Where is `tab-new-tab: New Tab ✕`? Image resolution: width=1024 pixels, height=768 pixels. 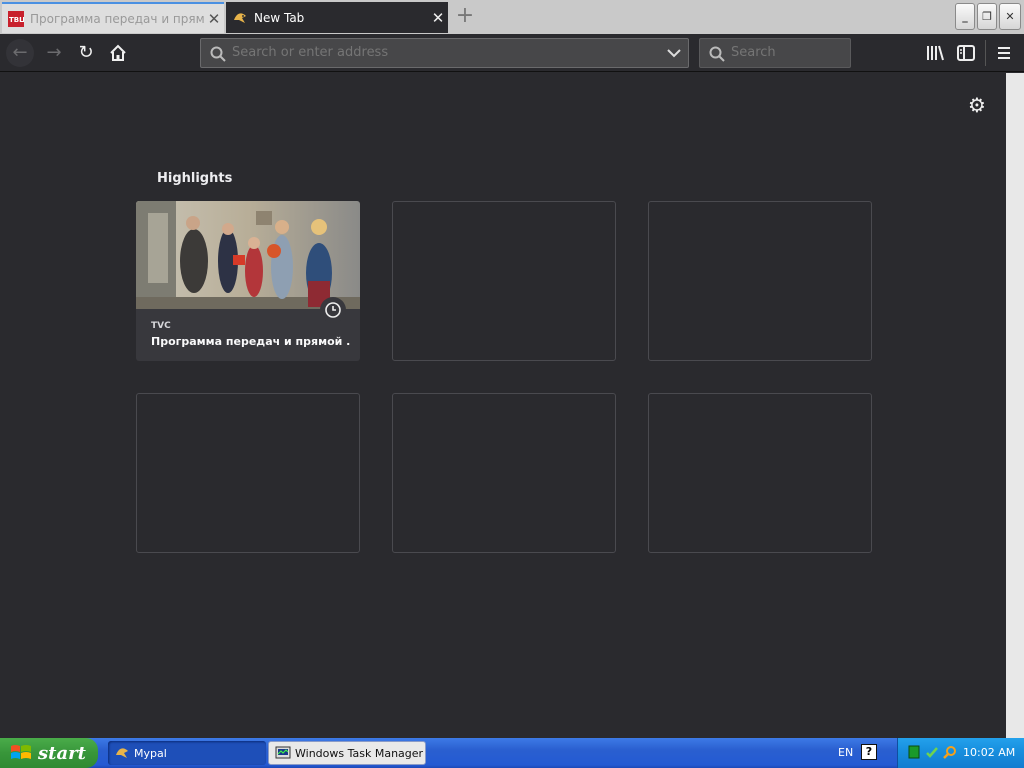 tab-new-tab: New Tab ✕ is located at coordinates (337, 17).